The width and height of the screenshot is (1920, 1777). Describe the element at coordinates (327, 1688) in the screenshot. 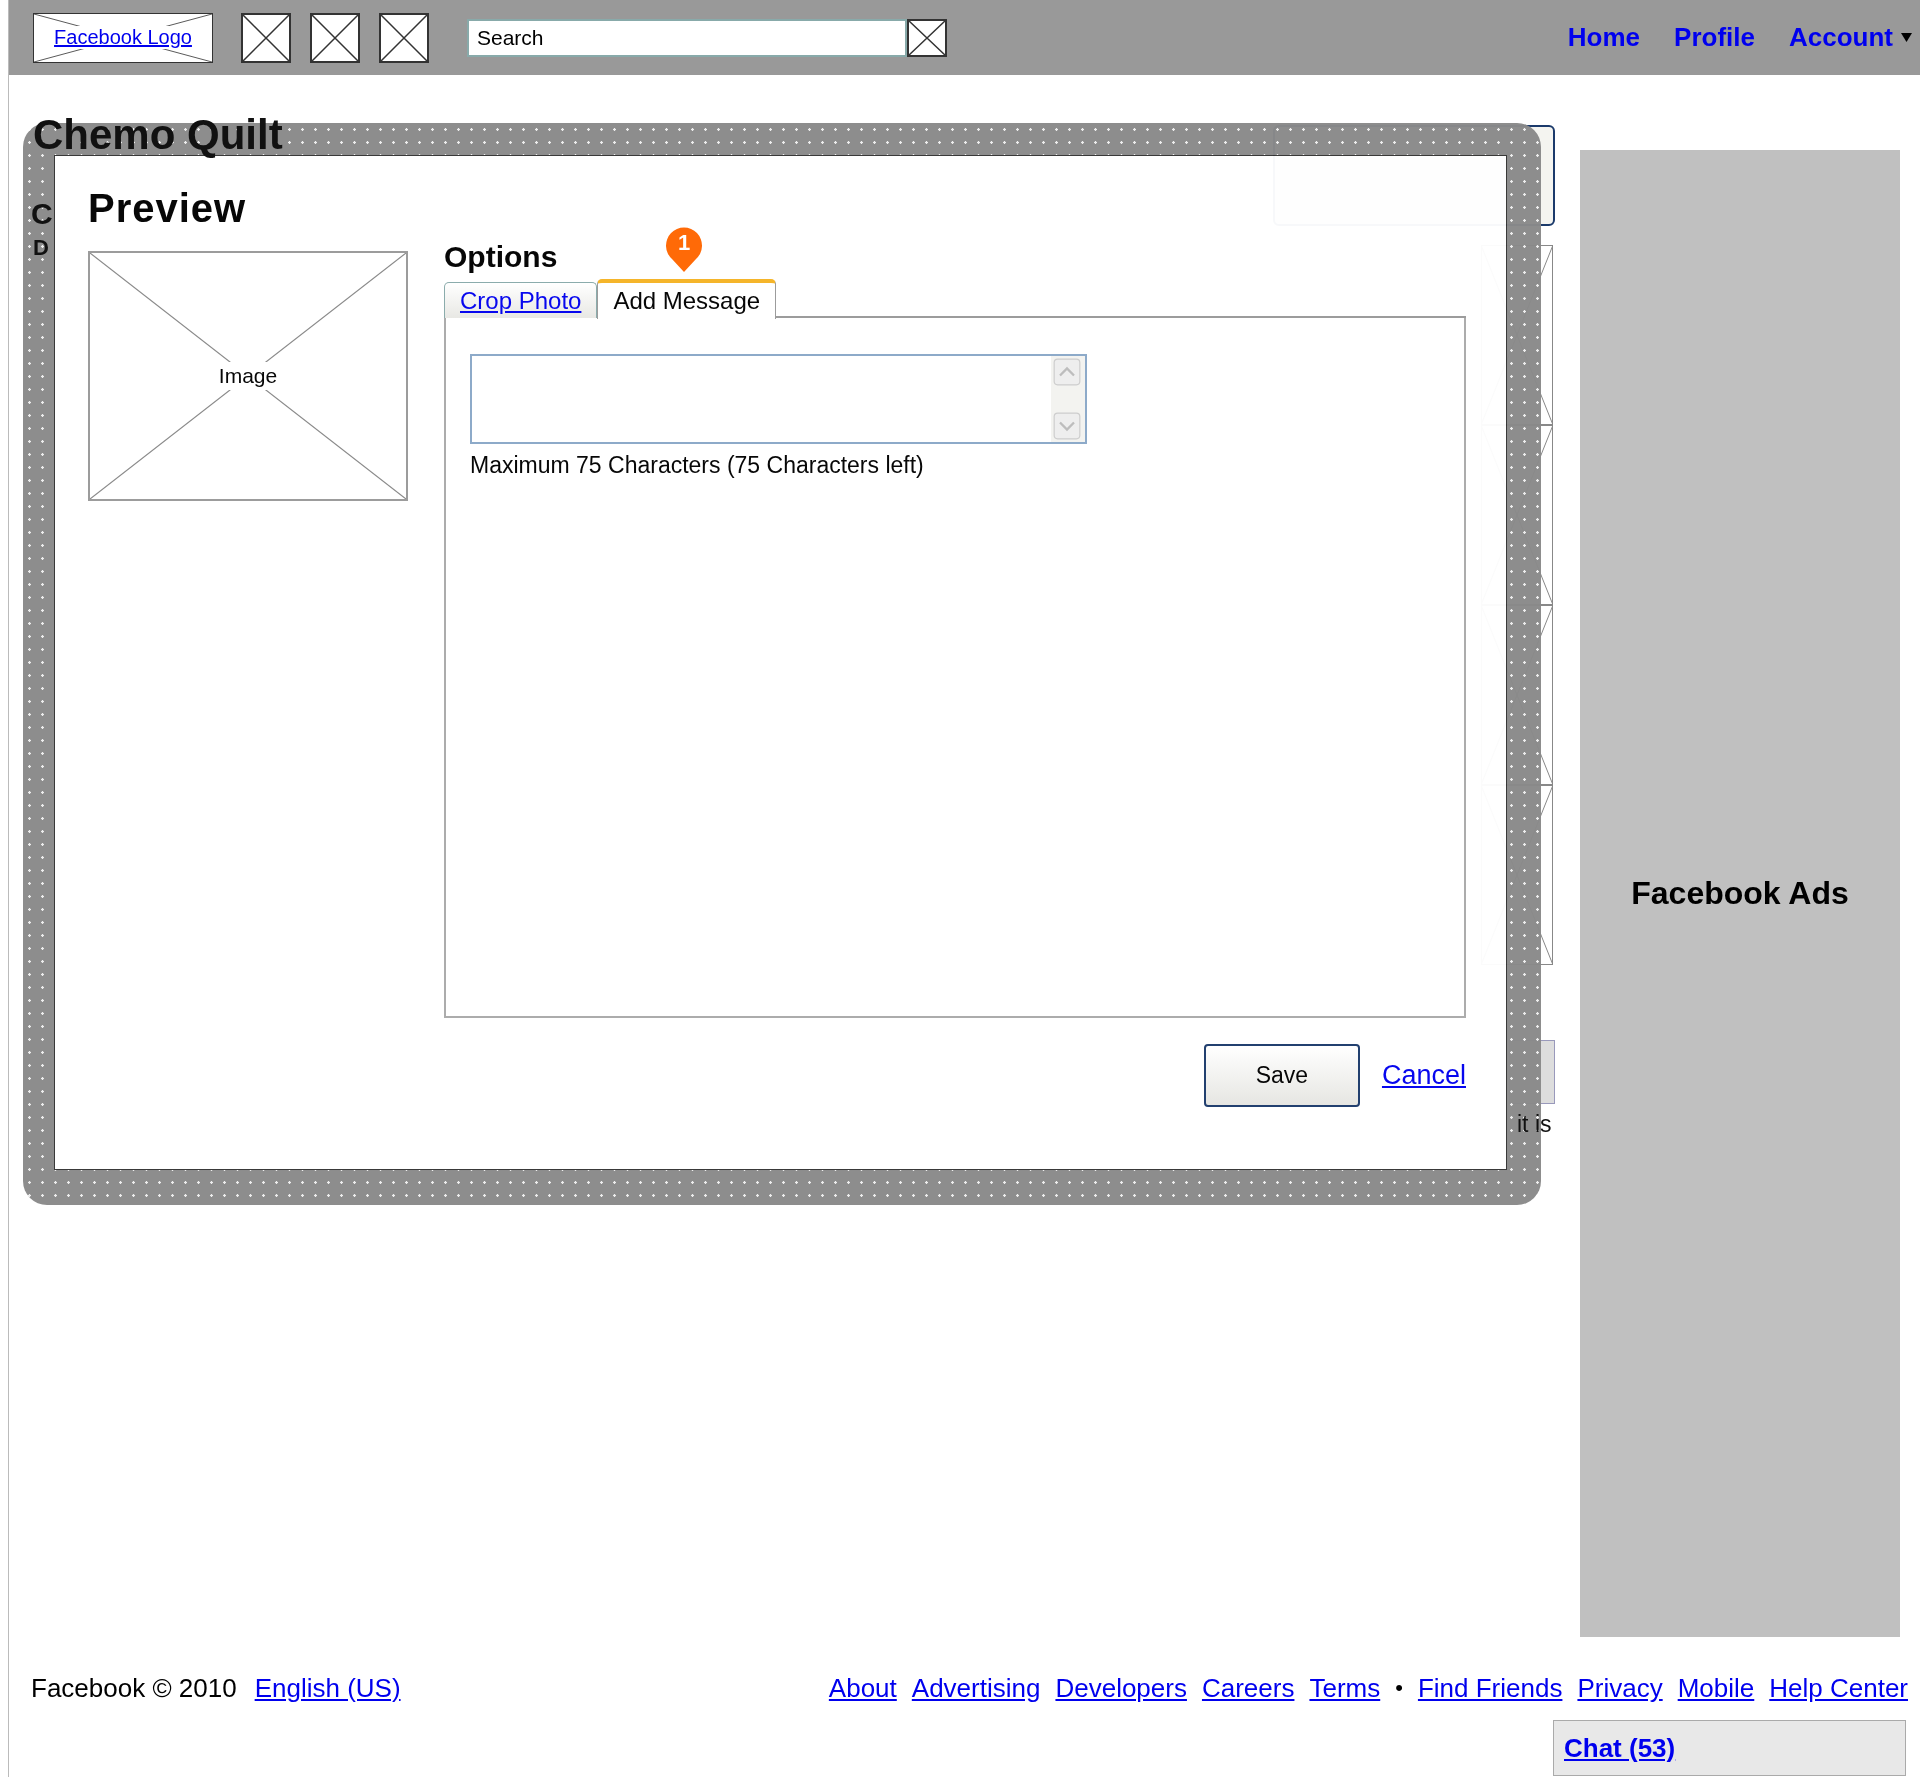

I see `language-link: English (US)` at that location.